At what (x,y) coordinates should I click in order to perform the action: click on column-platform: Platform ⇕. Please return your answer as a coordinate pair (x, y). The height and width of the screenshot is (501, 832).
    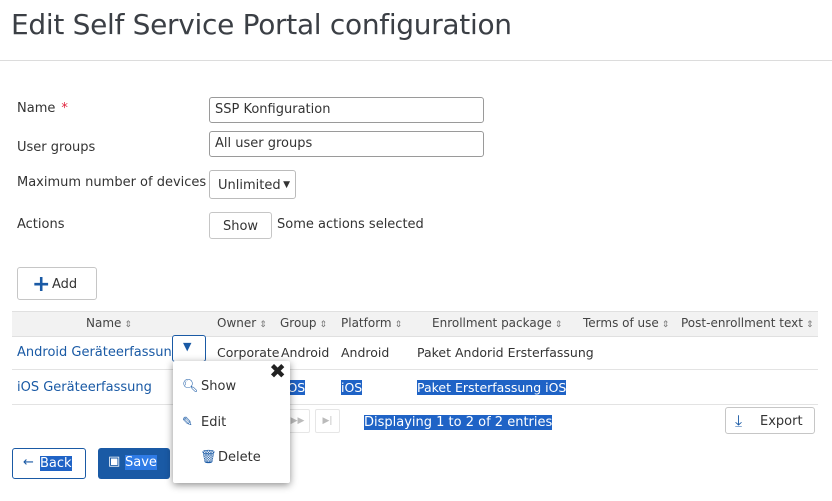
    Looking at the image, I should click on (371, 323).